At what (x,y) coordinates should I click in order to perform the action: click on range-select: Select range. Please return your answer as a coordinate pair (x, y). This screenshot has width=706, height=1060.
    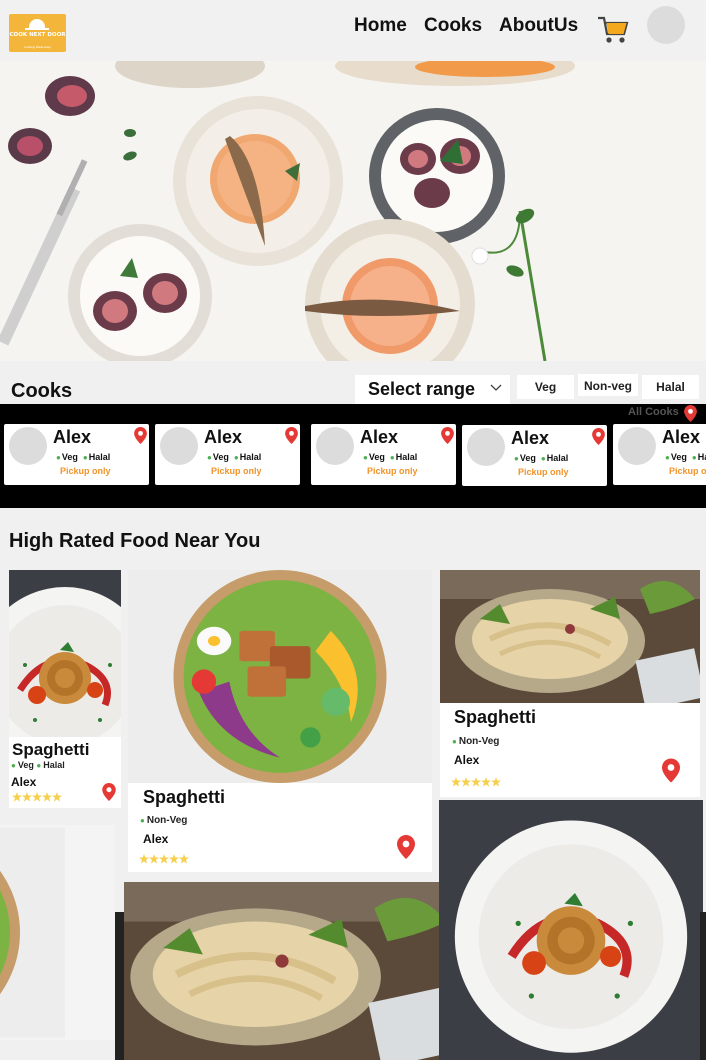
    Looking at the image, I should click on (432, 389).